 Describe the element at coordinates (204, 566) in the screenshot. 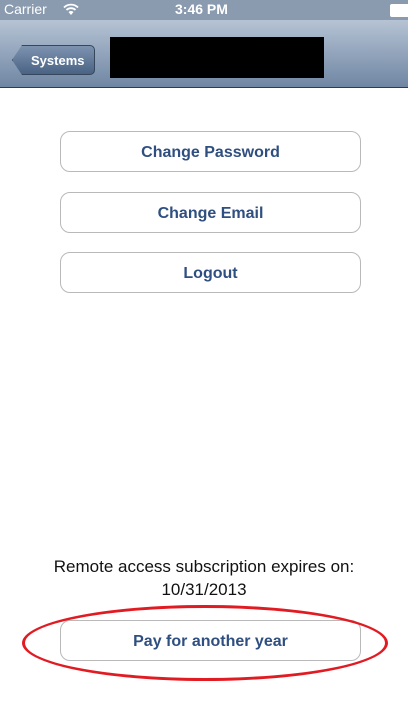

I see `subscription-expires-label: Remote access subscription expires on:` at that location.